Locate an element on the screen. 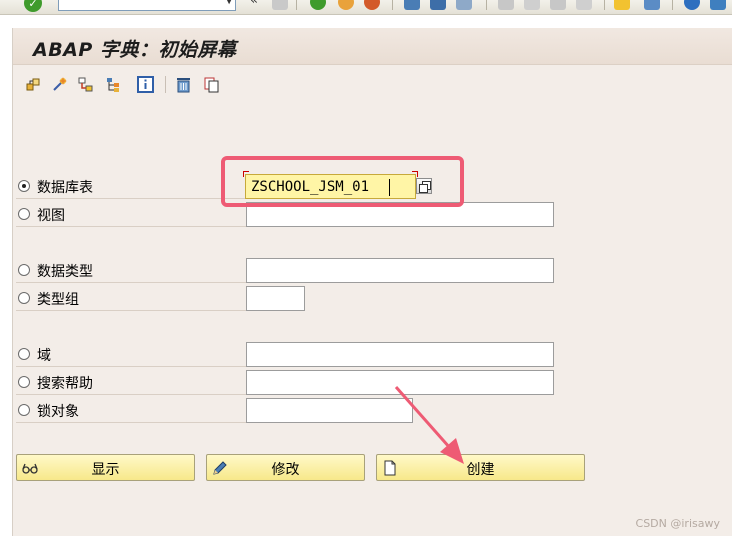 The image size is (732, 536). type-group-input is located at coordinates (275, 298).